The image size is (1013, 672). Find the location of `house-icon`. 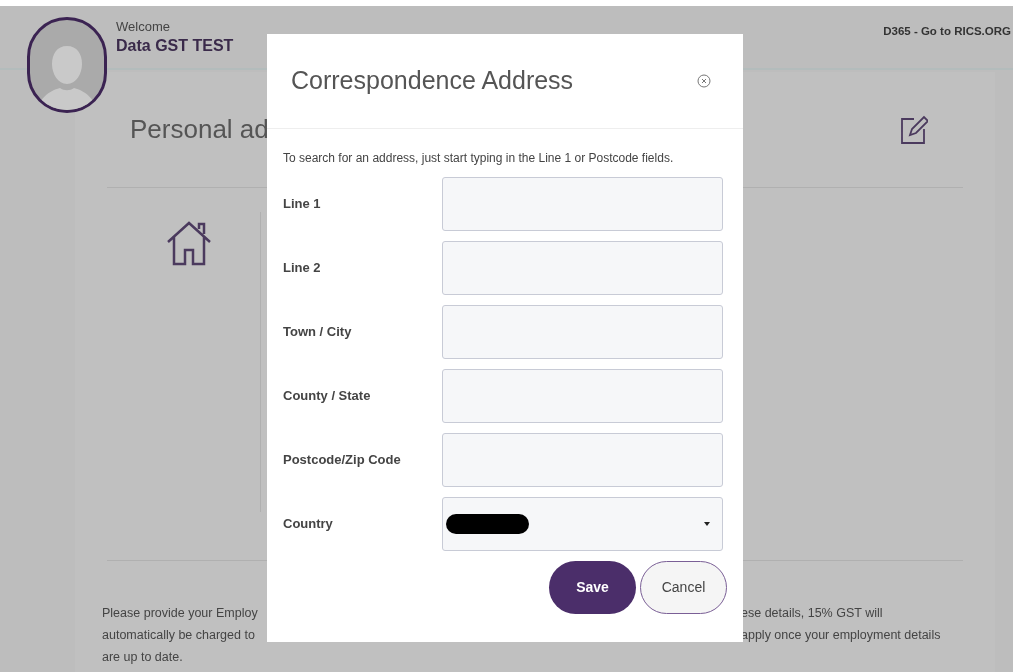

house-icon is located at coordinates (189, 243).